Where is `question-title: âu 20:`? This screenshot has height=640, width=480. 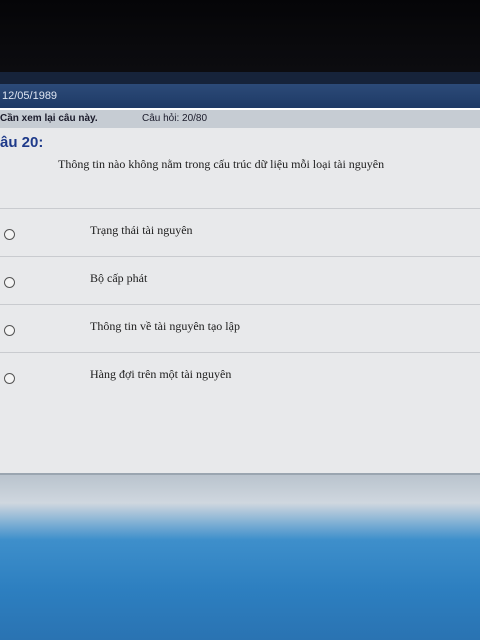
question-title: âu 20: is located at coordinates (22, 142).